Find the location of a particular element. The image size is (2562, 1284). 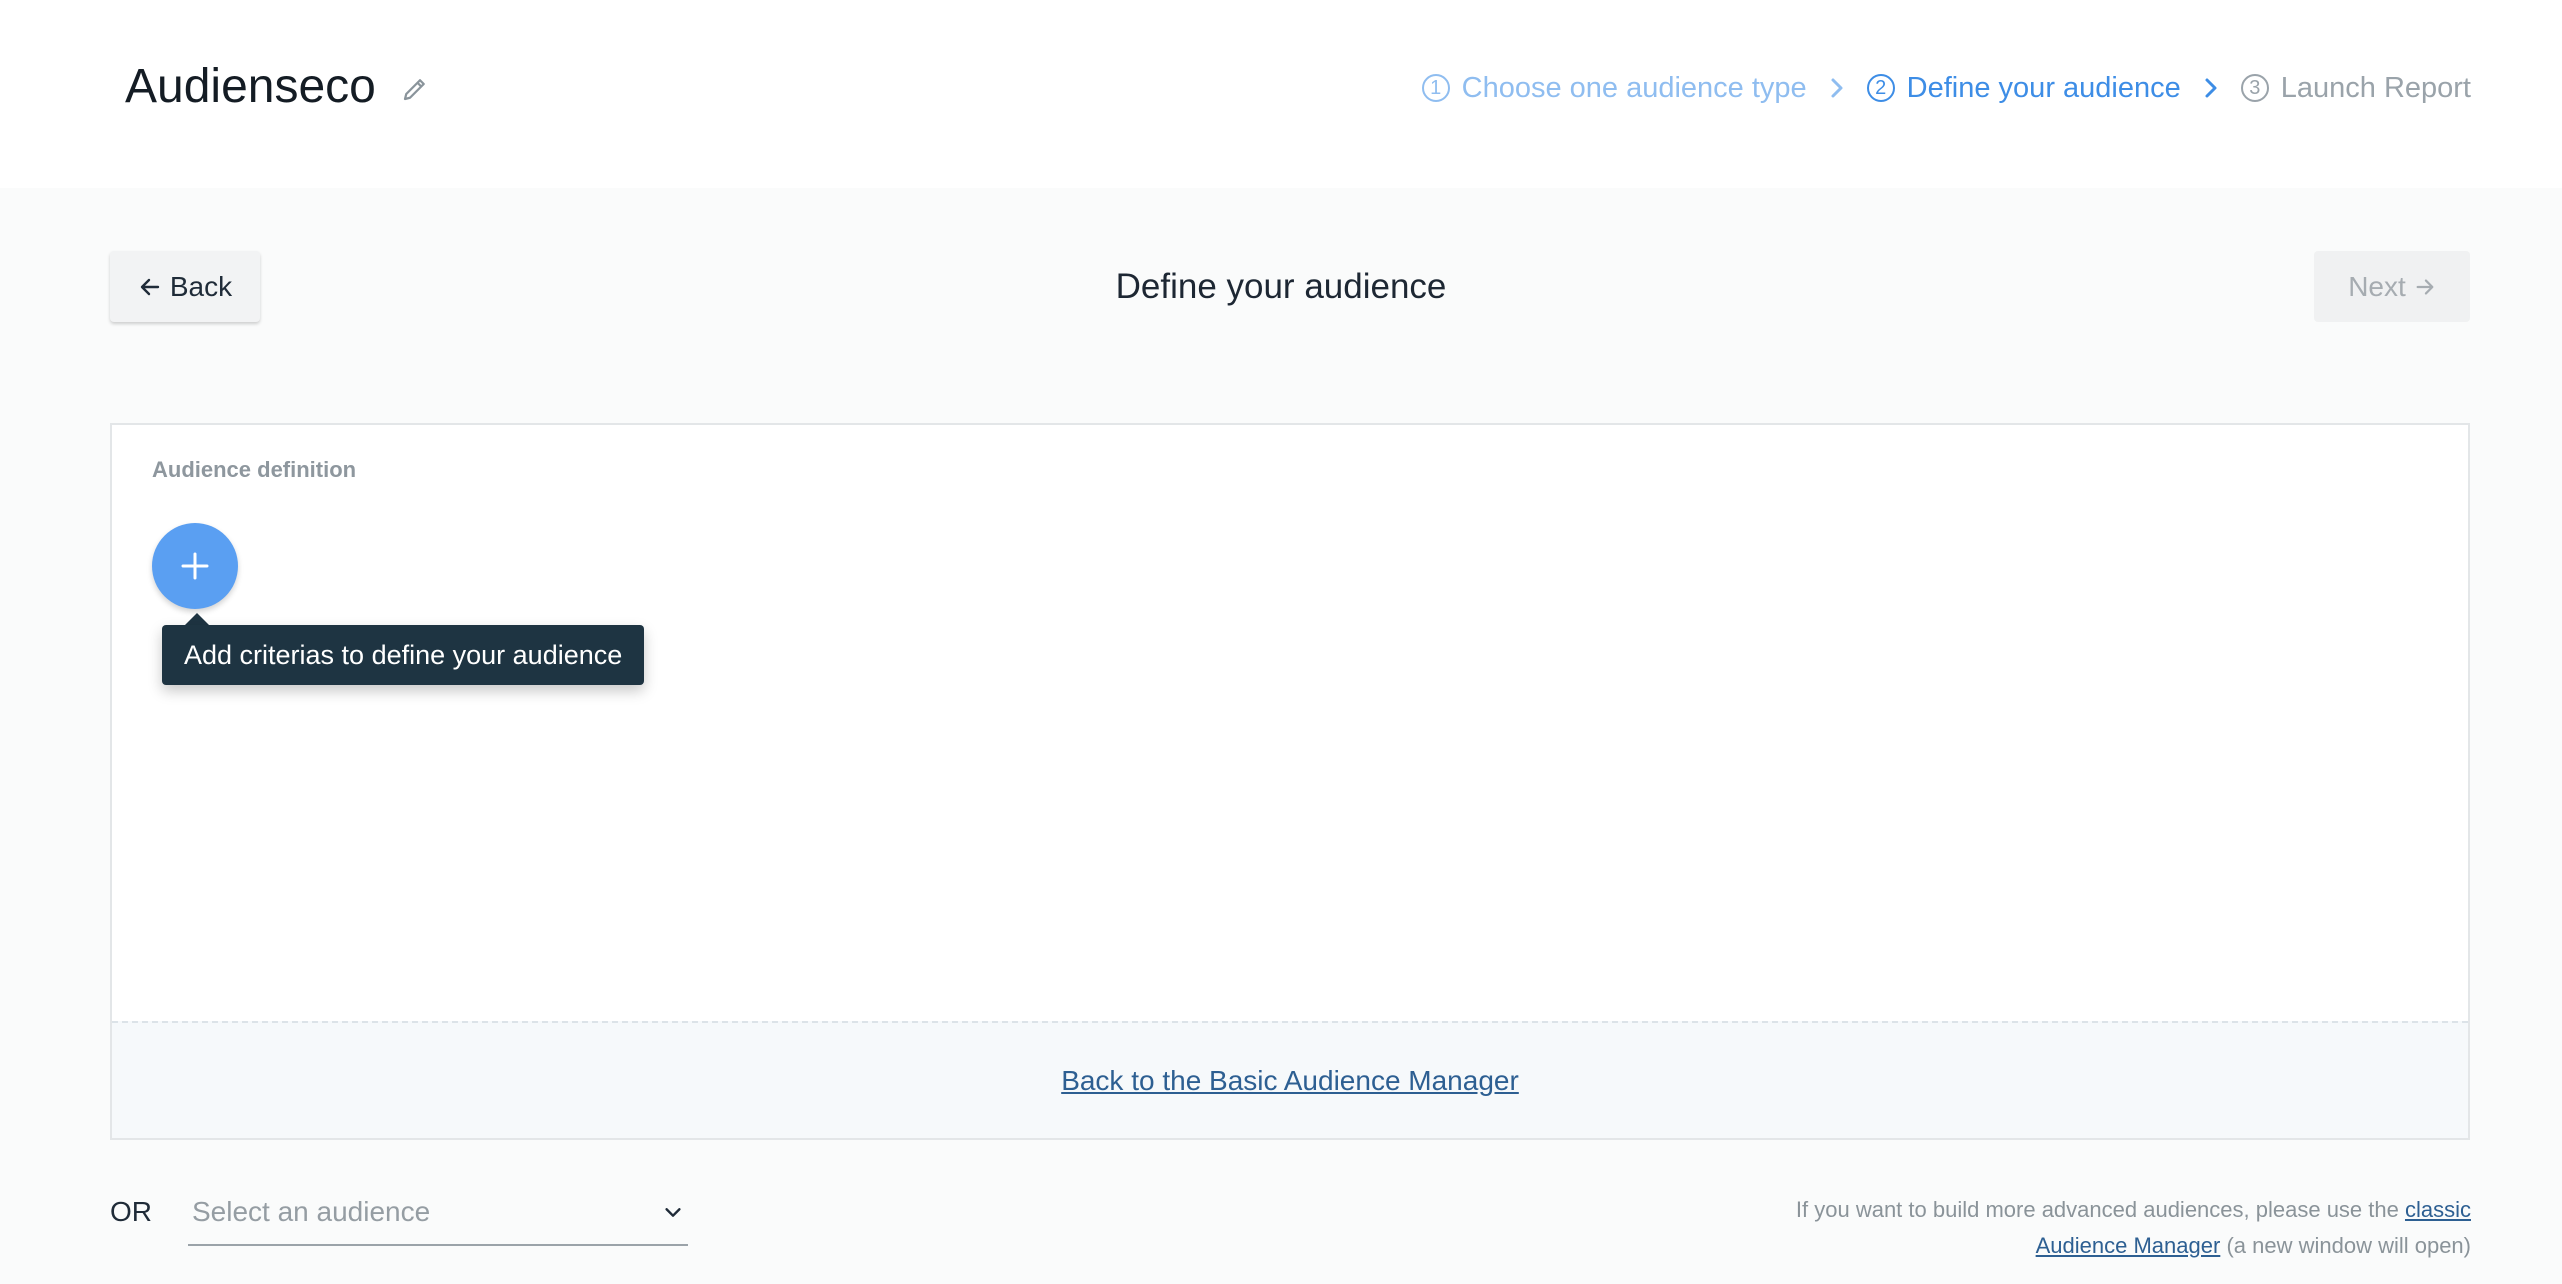

panel-label: Audience definition is located at coordinates (254, 469).